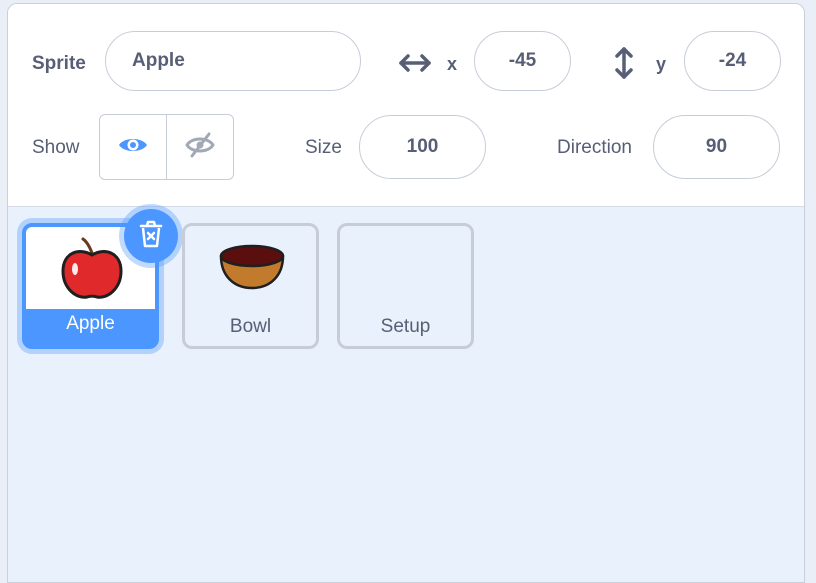  I want to click on sprite-tile-bowl: Bowl, so click(250, 286).